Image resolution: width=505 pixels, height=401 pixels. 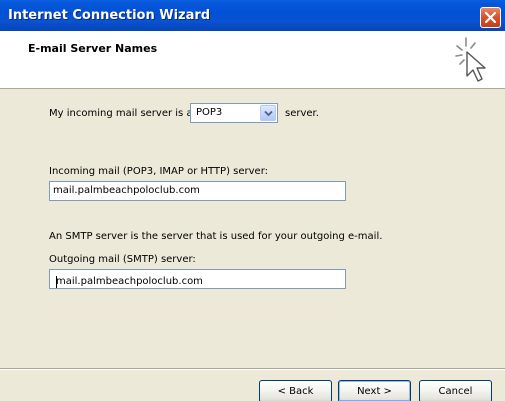 What do you see at coordinates (93, 48) in the screenshot?
I see `page-title: E-mail Server Names` at bounding box center [93, 48].